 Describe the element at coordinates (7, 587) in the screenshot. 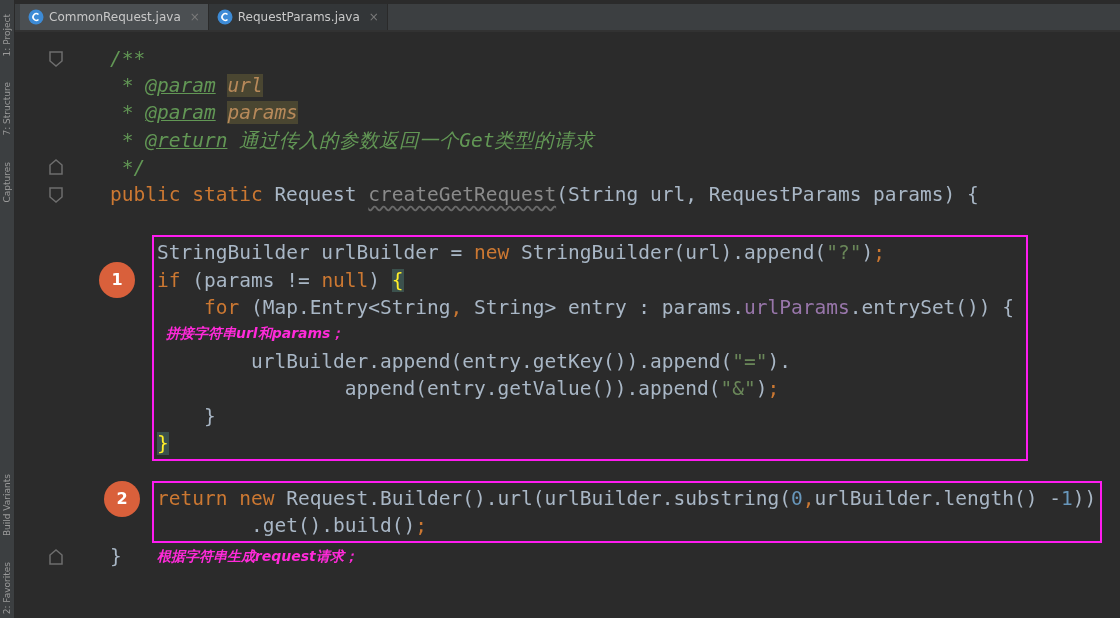

I see `tool-window-tab: 2: Favorites` at that location.